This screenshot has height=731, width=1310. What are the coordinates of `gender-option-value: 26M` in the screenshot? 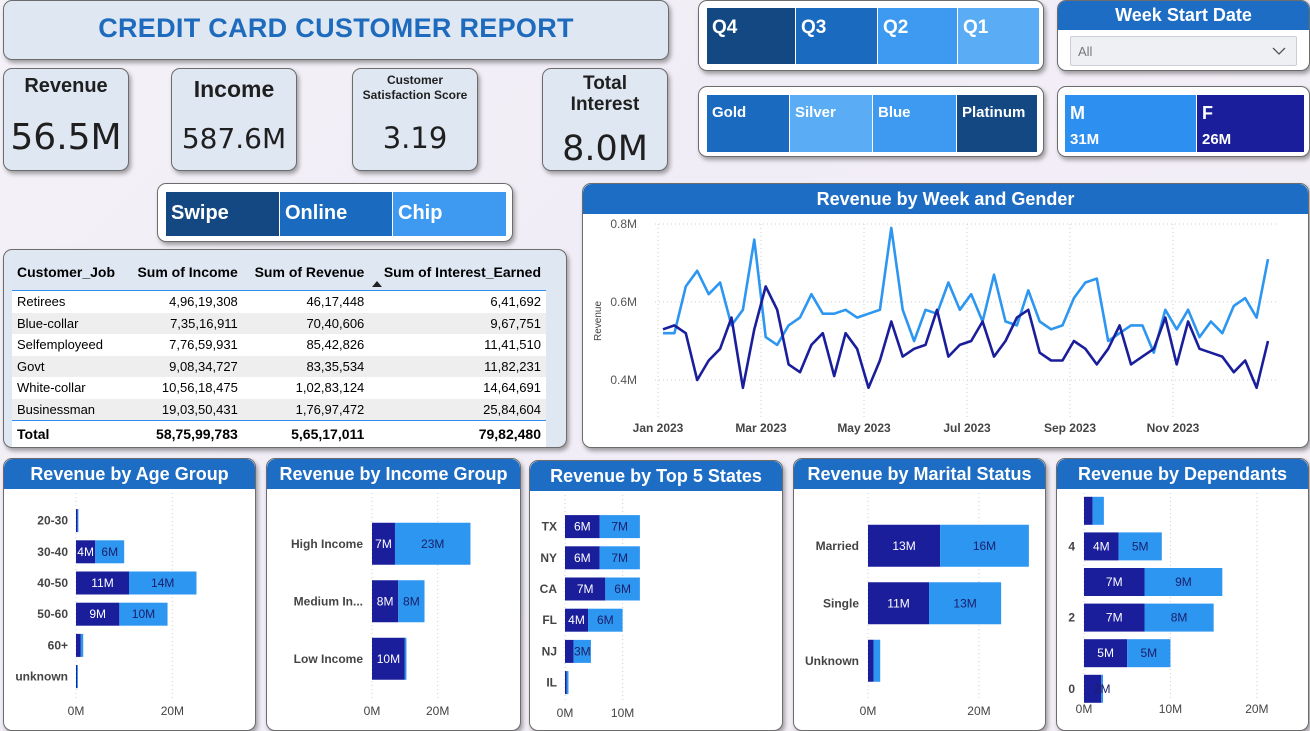 It's located at (1217, 139).